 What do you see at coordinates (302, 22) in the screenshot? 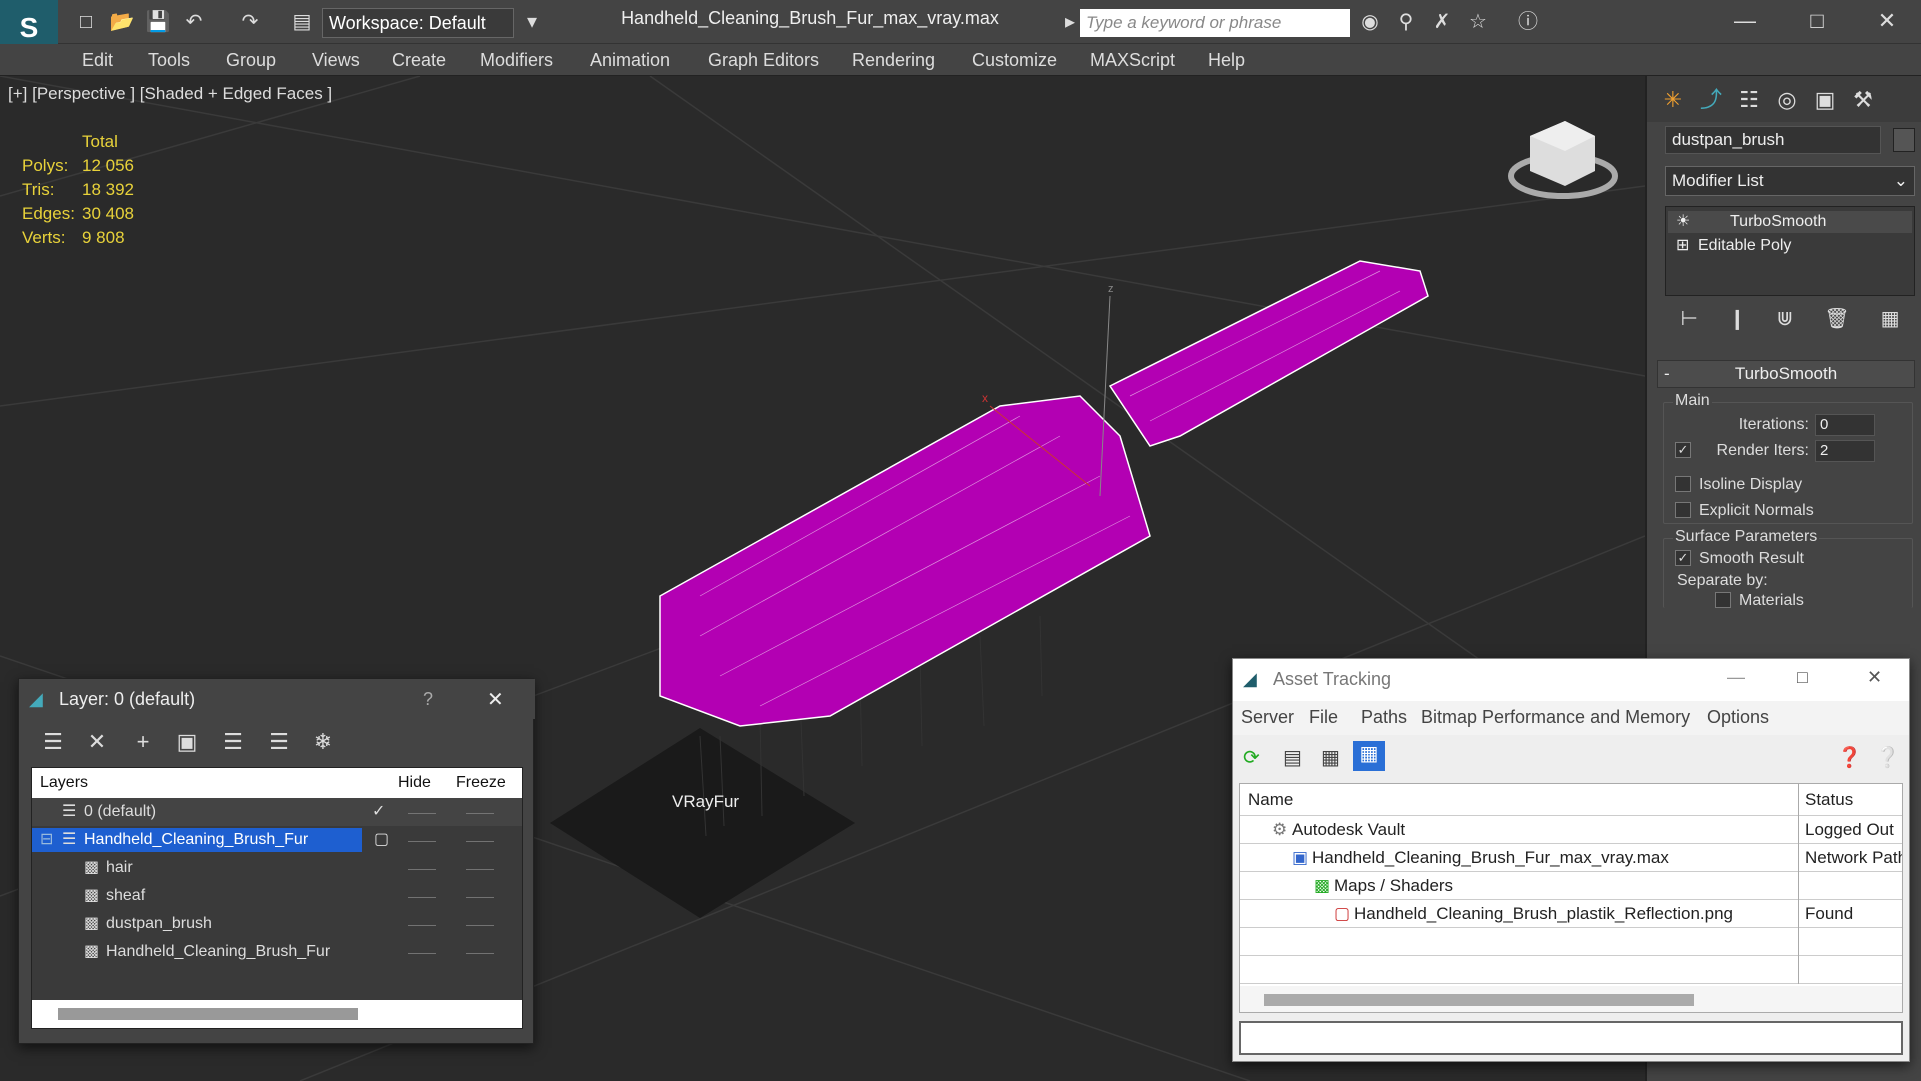
I see `project-icon: ▤` at bounding box center [302, 22].